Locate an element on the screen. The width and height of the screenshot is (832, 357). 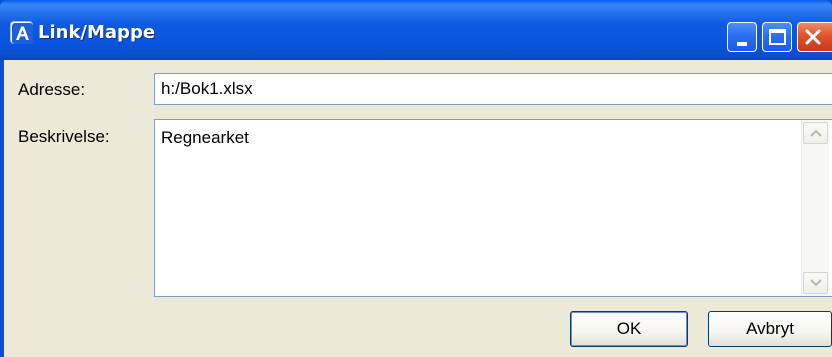
maximize-icon is located at coordinates (777, 37).